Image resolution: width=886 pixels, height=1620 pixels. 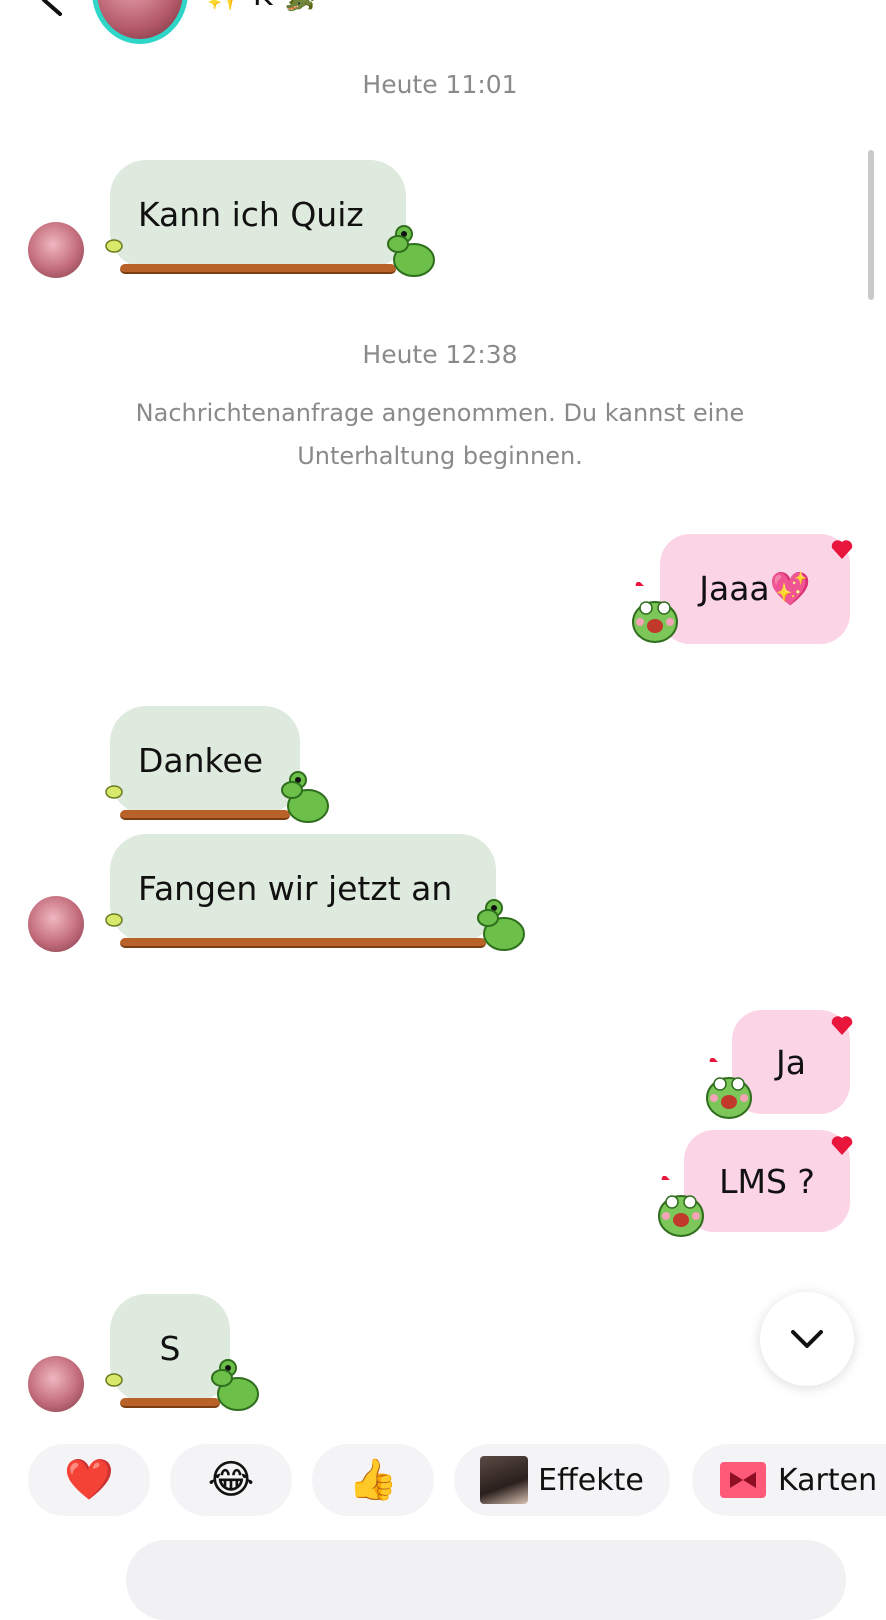 I want to click on incoming-message: Fangen wir jetzt an, so click(x=317, y=895).